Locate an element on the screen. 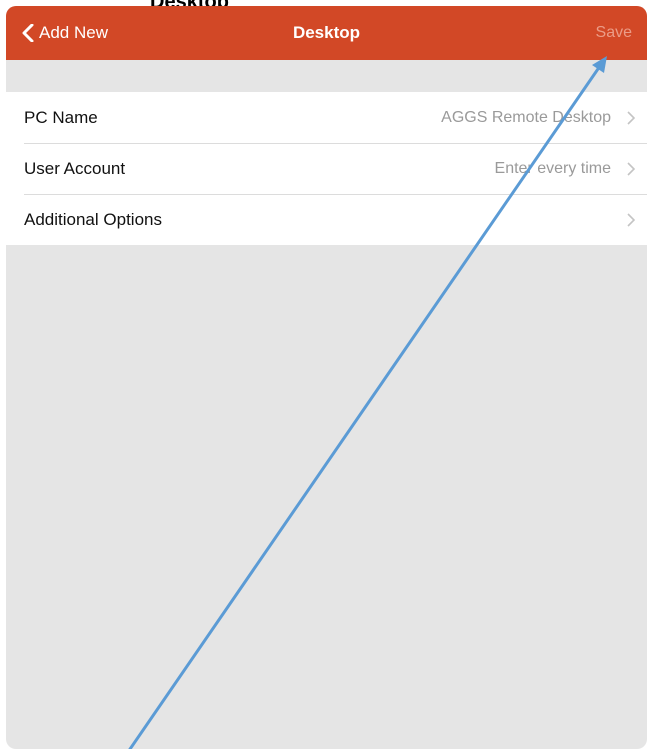 The height and width of the screenshot is (749, 647). save-button: Save is located at coordinates (614, 33).